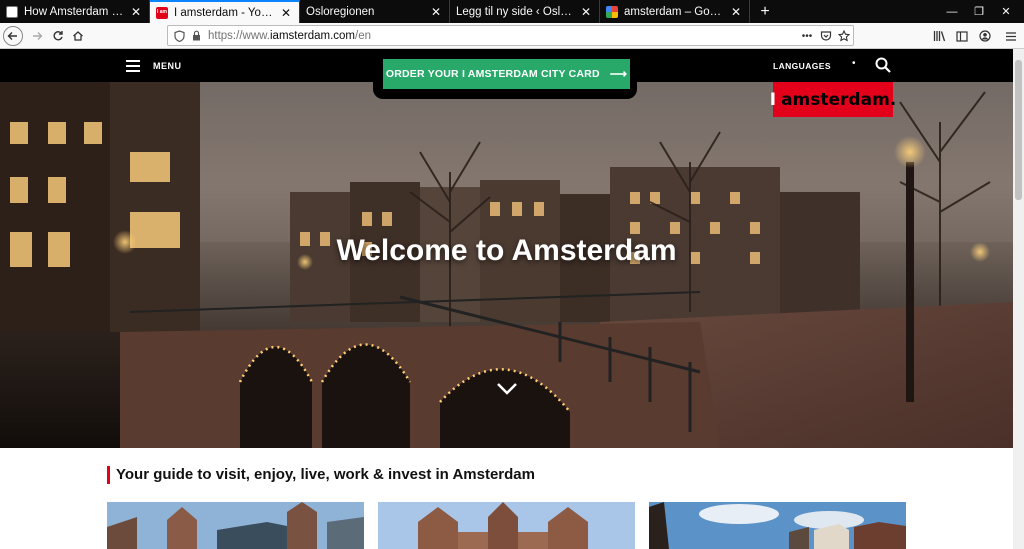  I want to click on logo-i: I, so click(773, 99).